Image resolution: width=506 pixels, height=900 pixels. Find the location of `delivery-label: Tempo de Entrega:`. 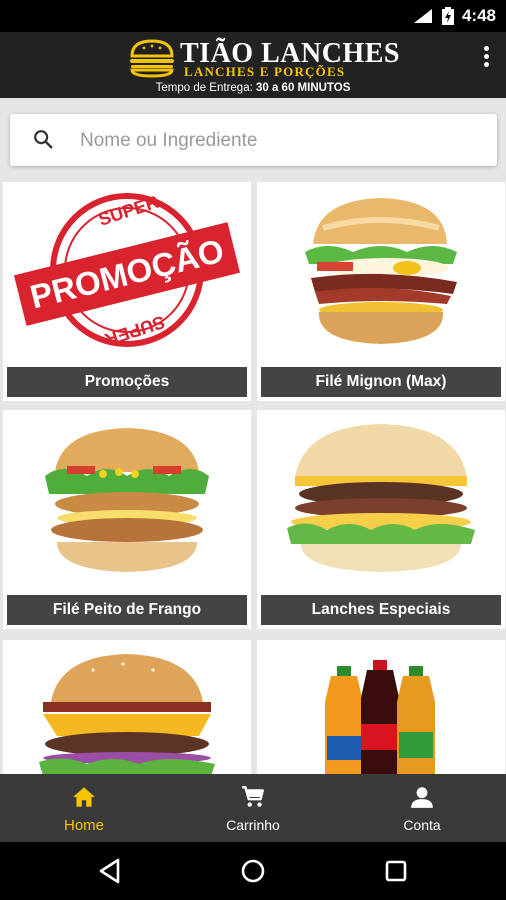

delivery-label: Tempo de Entrega: is located at coordinates (204, 88).